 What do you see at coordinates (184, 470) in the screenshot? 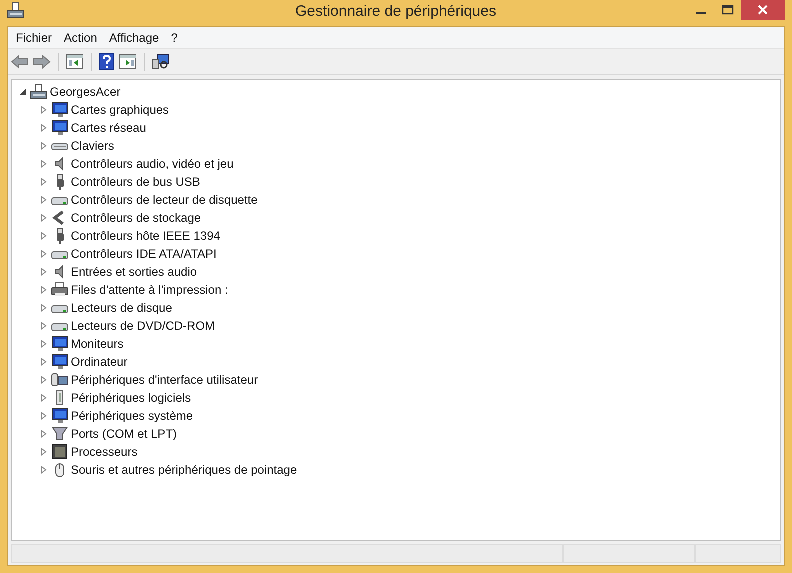
I see `tree-item: Souris et autres périphériques de pointage` at bounding box center [184, 470].